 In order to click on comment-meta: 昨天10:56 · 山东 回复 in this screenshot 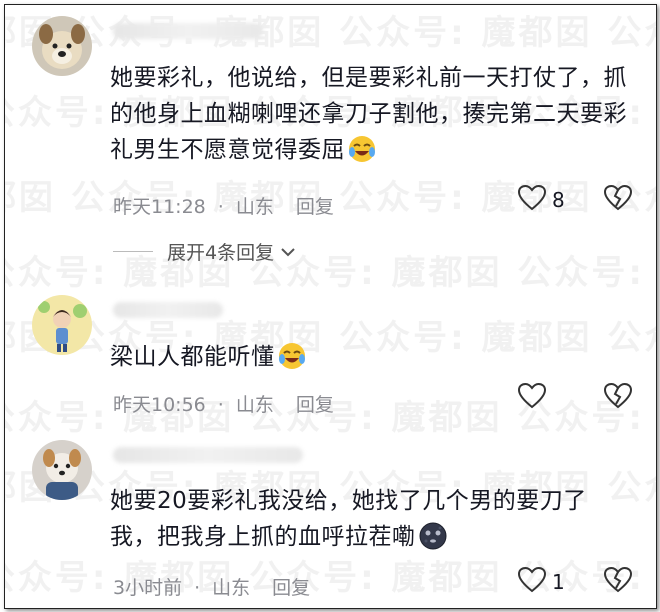, I will do `click(229, 403)`.